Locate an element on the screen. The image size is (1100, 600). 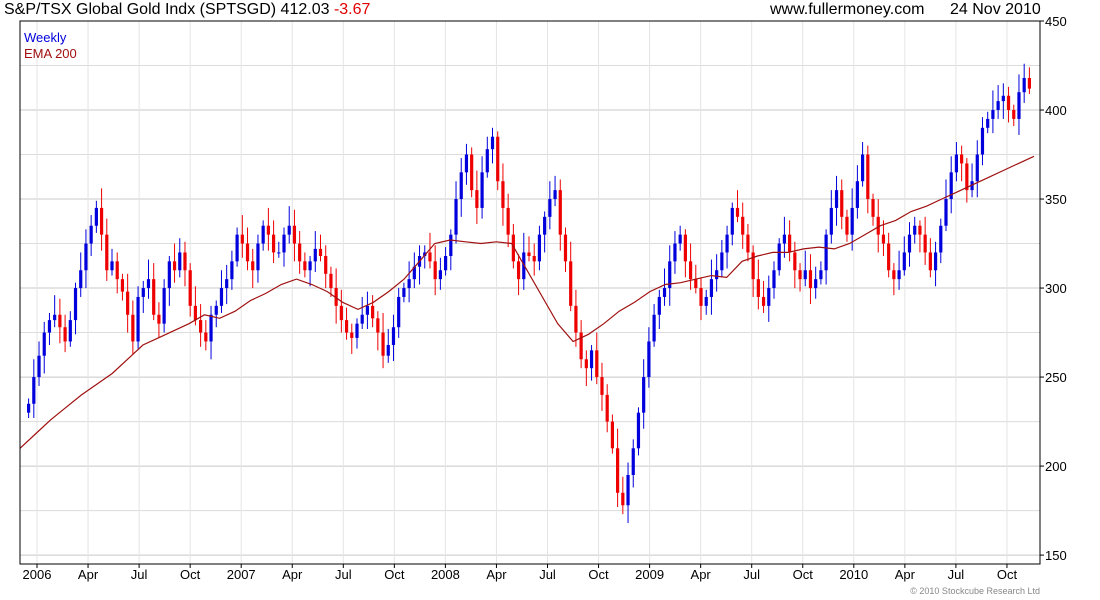
y-tick-label: 250 is located at coordinates (1056, 377).